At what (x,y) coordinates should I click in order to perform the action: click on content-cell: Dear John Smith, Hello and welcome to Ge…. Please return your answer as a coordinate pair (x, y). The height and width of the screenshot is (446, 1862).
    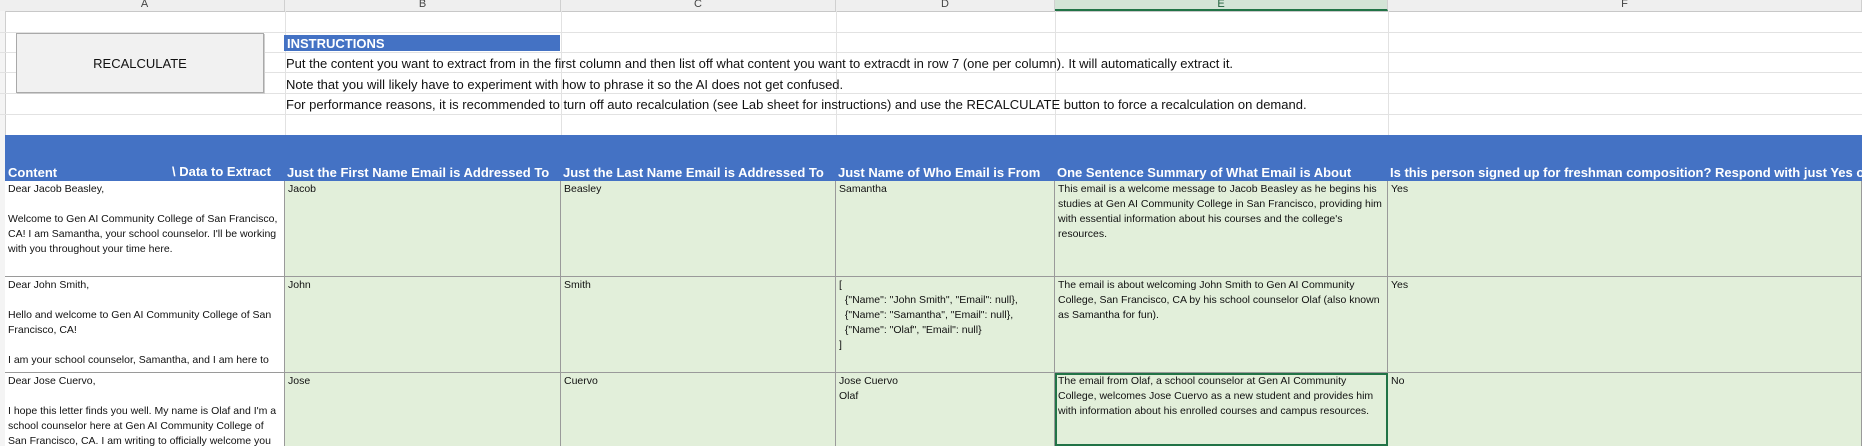
    Looking at the image, I should click on (145, 325).